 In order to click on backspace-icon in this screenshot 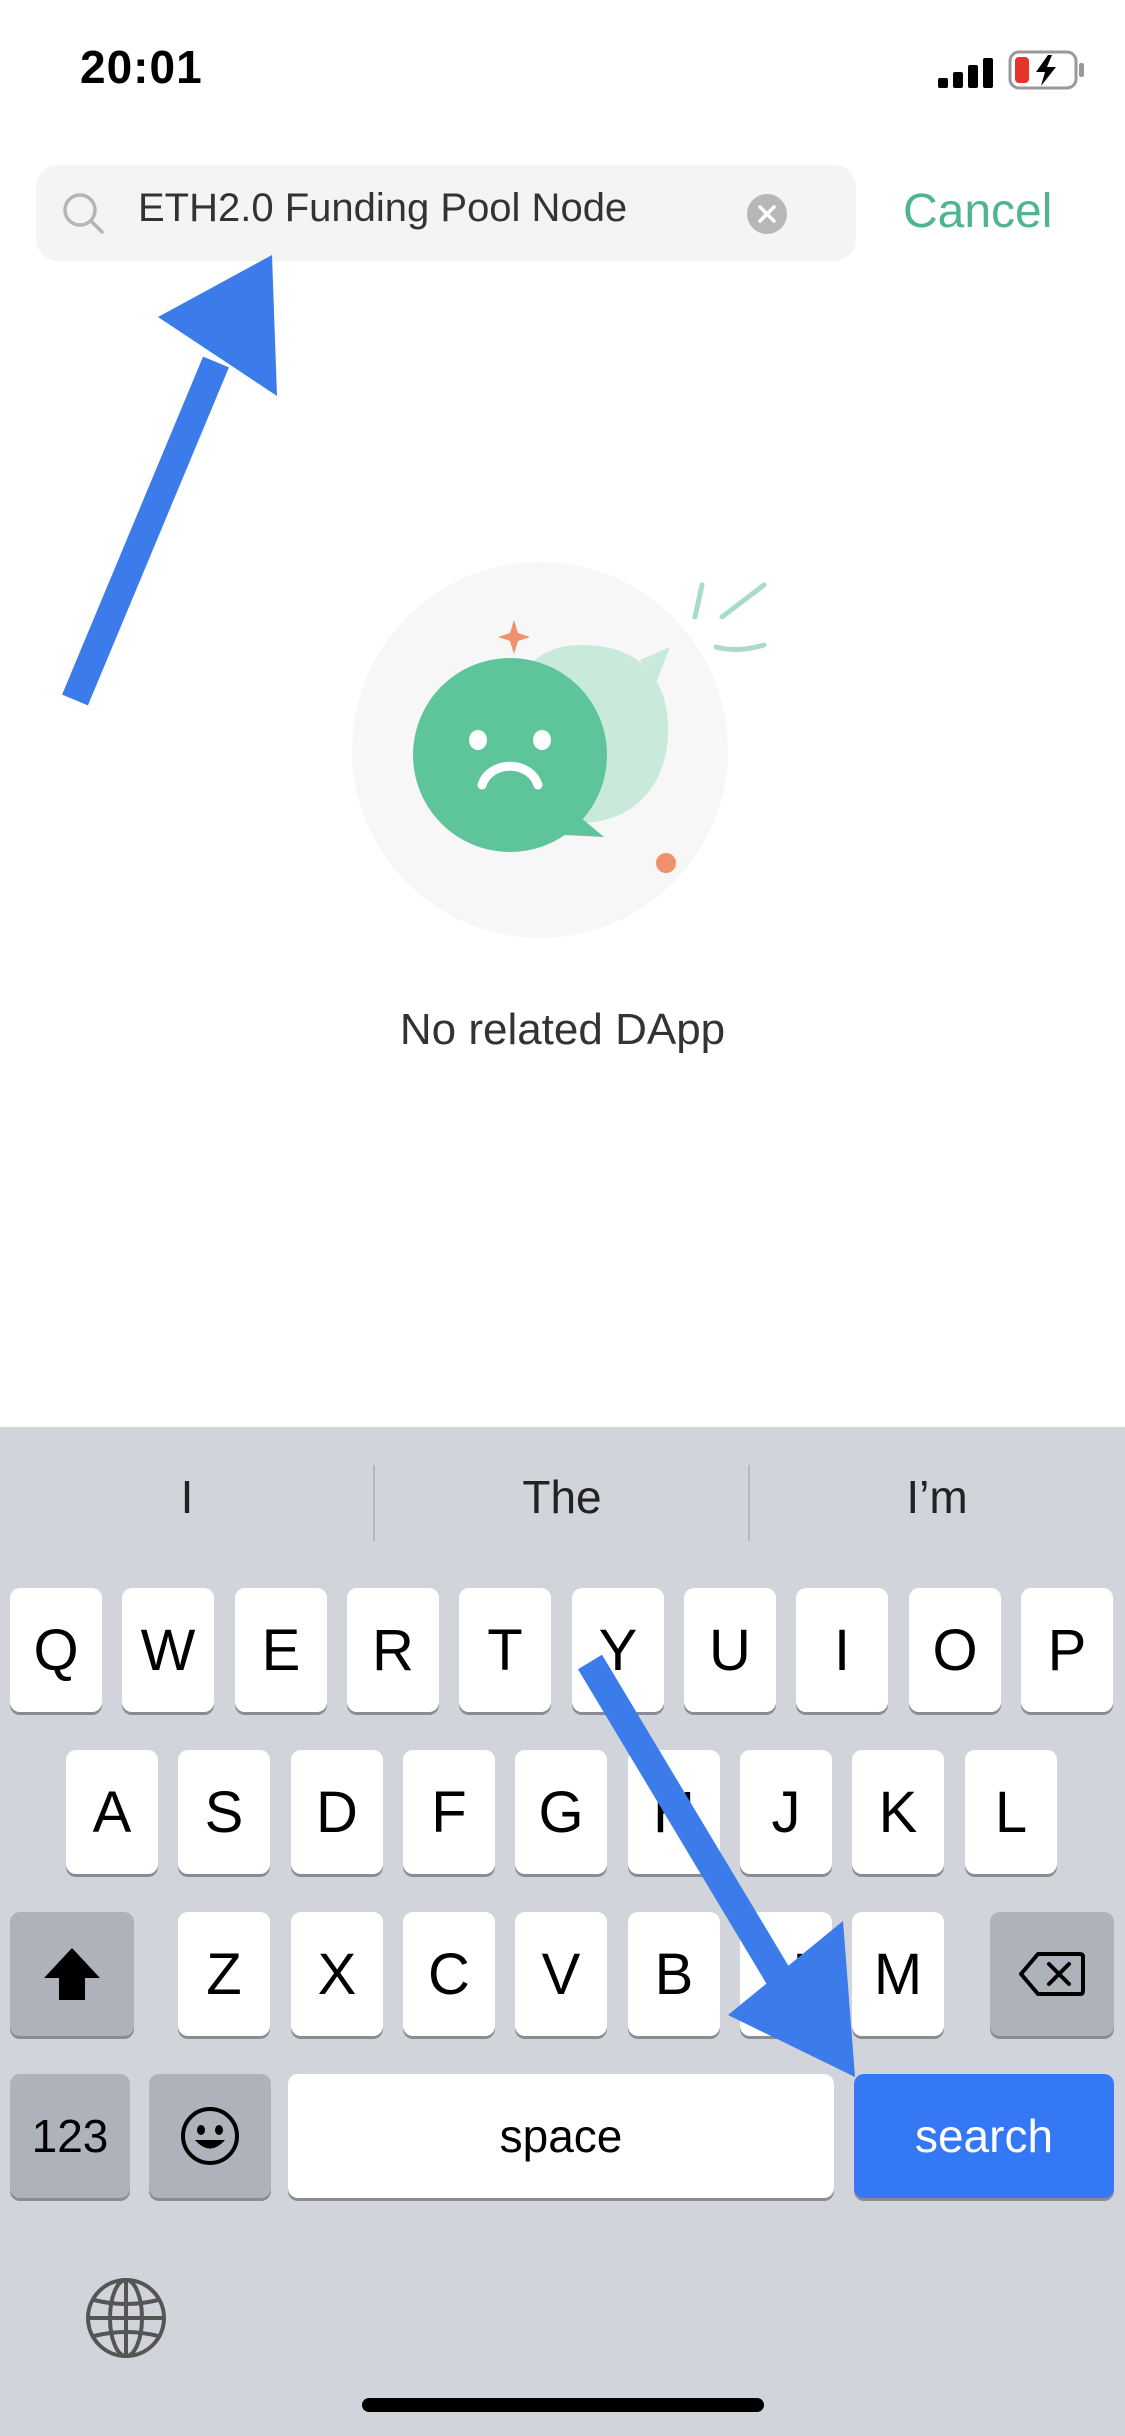, I will do `click(1052, 1974)`.